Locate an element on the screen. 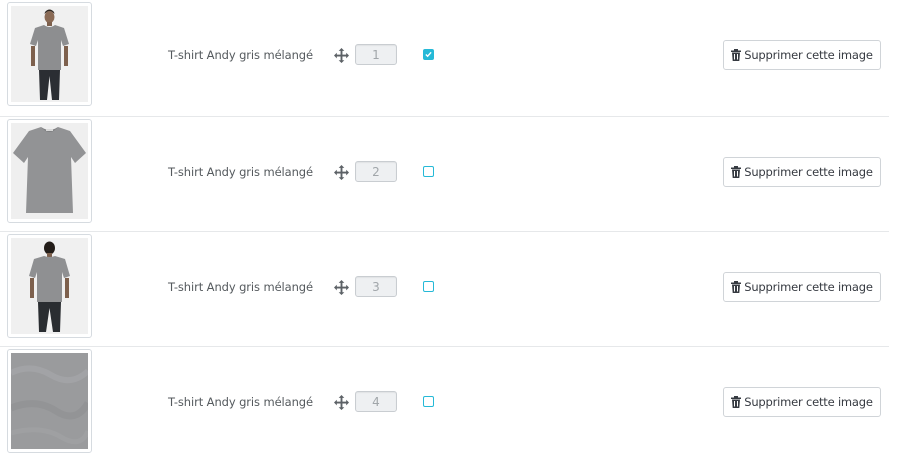 This screenshot has height=459, width=897. thumbnail-flat-tshirt is located at coordinates (49, 171).